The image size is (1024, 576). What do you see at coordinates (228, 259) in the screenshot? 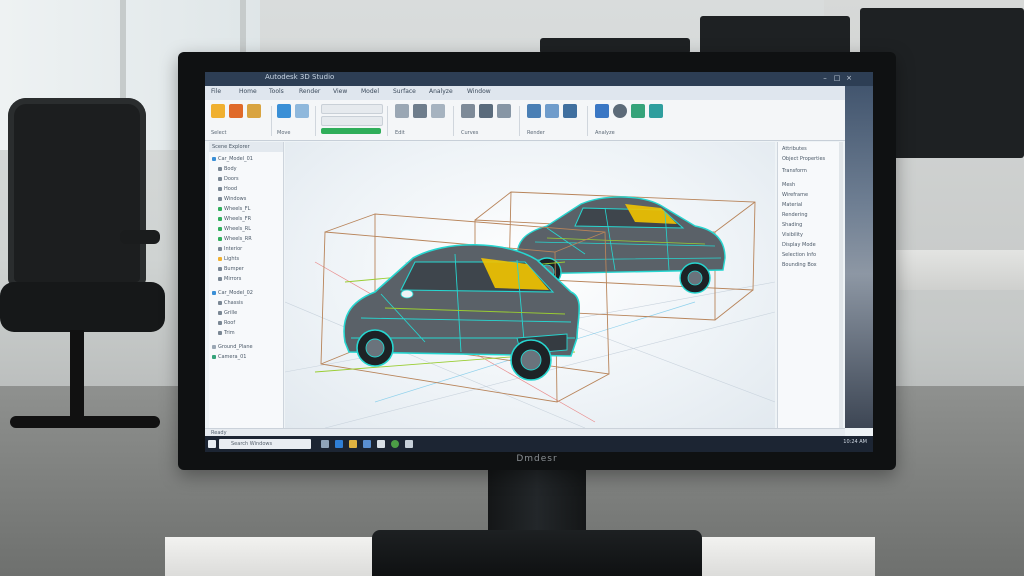
I see `tree-item: Lights` at bounding box center [228, 259].